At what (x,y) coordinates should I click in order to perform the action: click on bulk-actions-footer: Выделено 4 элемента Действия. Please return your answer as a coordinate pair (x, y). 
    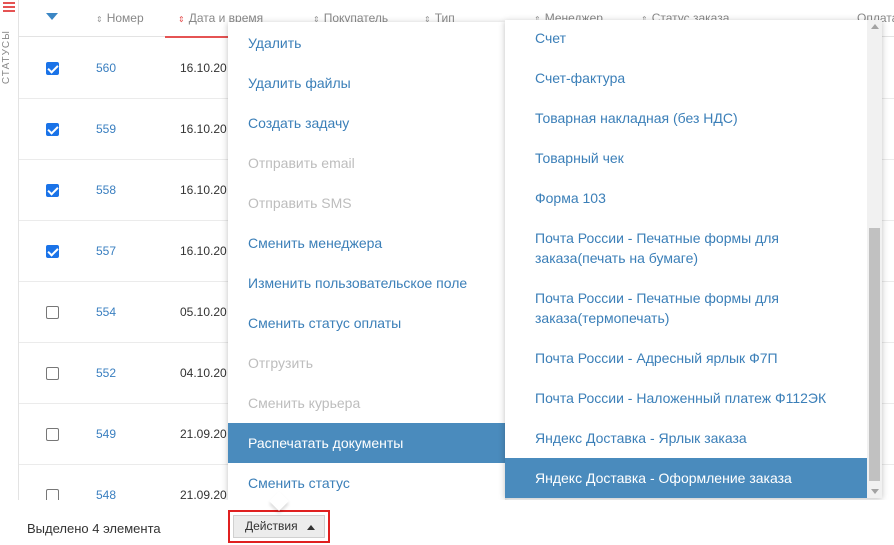
    Looking at the image, I should click on (447, 522).